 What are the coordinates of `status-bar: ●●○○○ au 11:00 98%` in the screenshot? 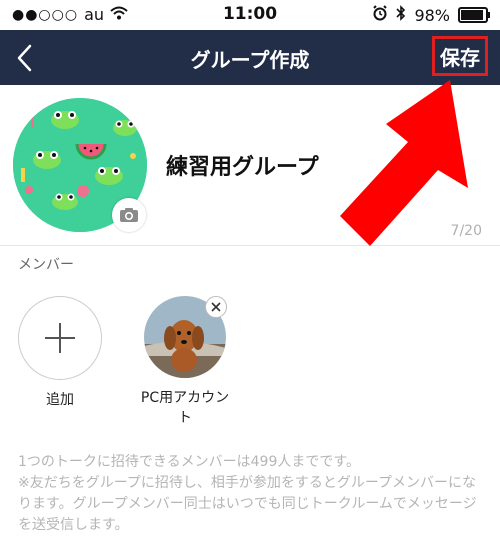 It's located at (250, 15).